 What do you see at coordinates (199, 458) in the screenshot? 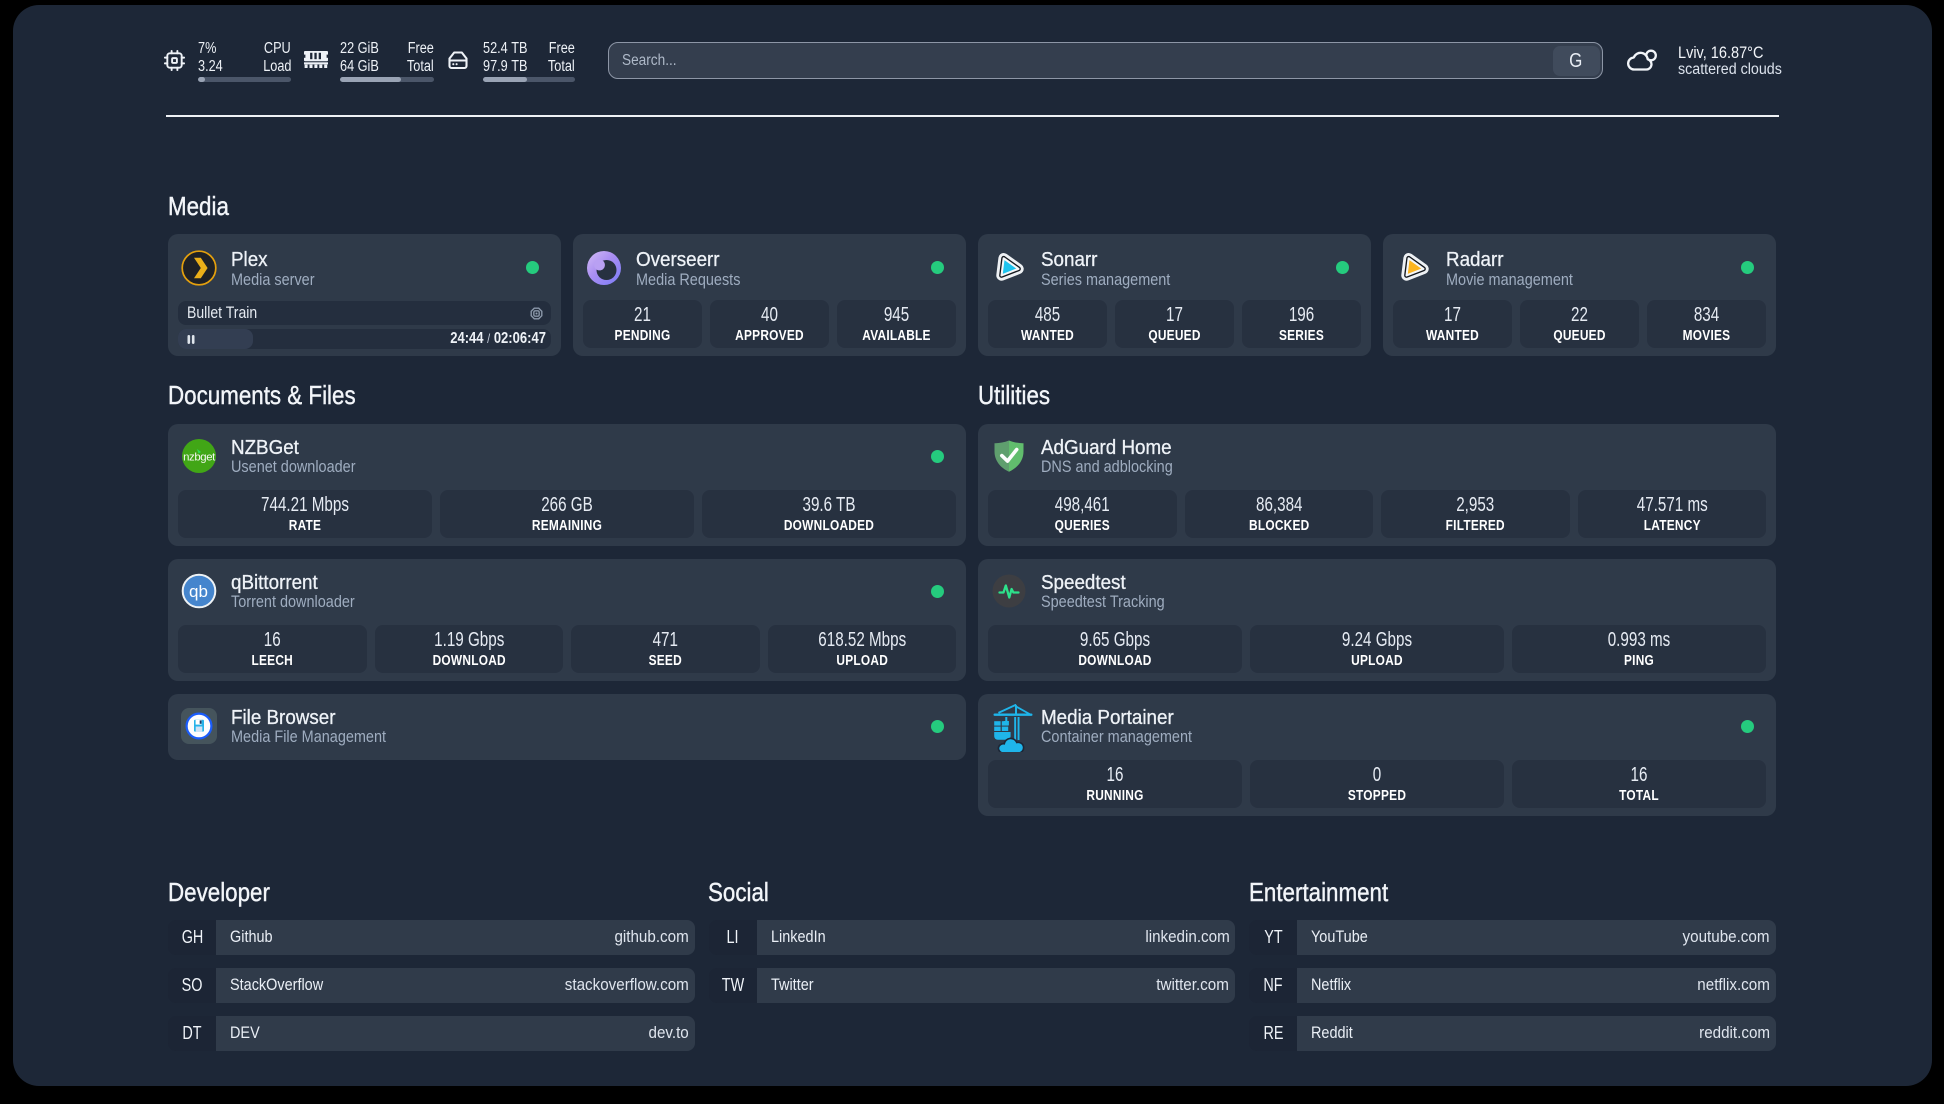
I see `svg-text: nzbget` at bounding box center [199, 458].